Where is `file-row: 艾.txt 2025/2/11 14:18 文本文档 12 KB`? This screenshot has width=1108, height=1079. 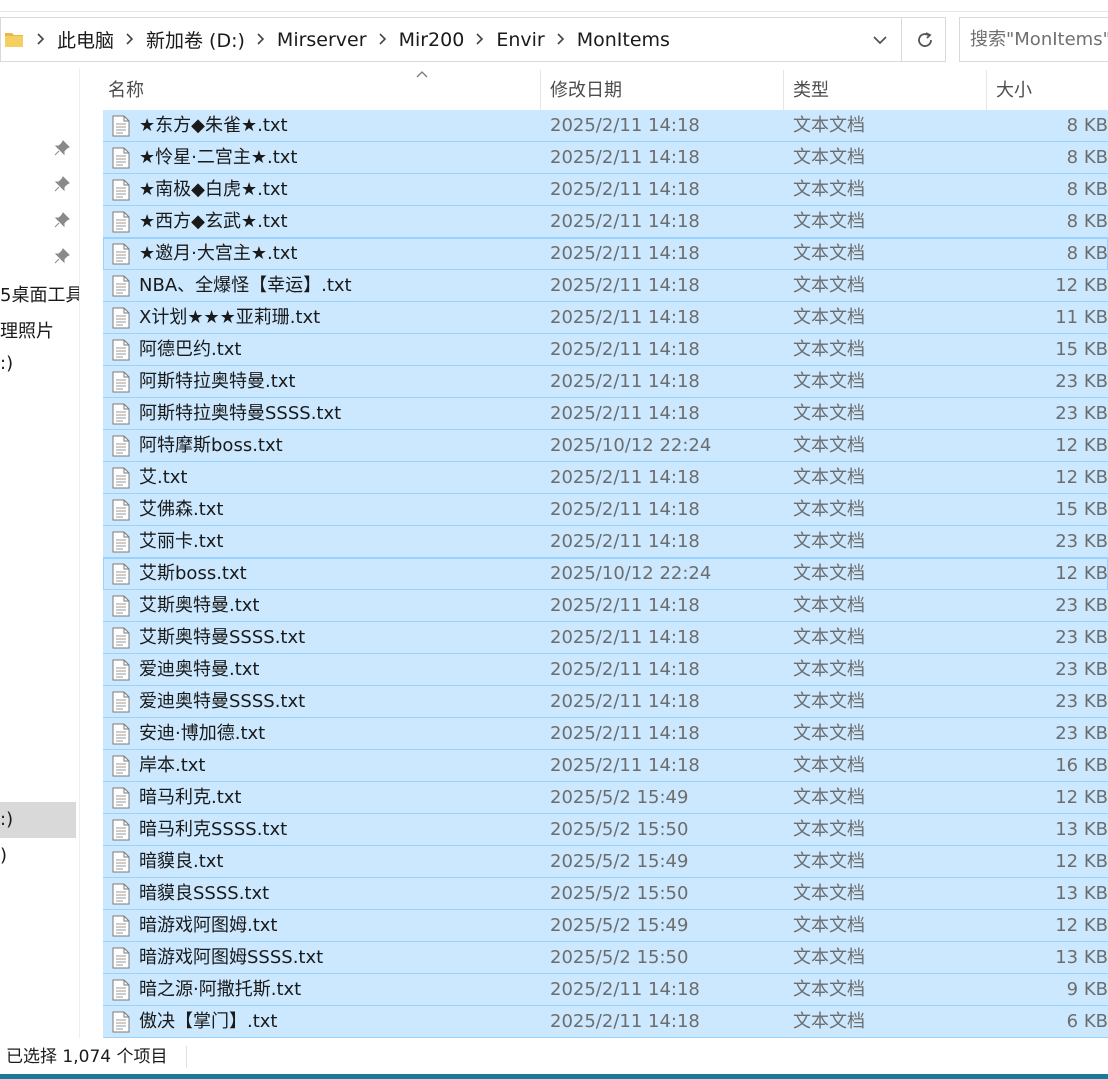
file-row: 艾.txt 2025/2/11 14:18 文本文档 12 KB is located at coordinates (605, 478).